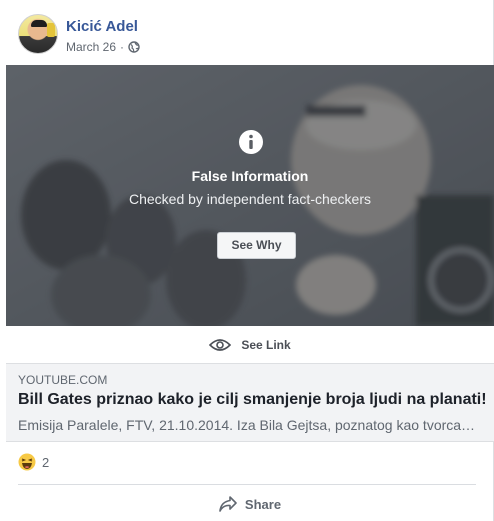 The width and height of the screenshot is (494, 521). I want to click on reaction-count: 2, so click(46, 462).